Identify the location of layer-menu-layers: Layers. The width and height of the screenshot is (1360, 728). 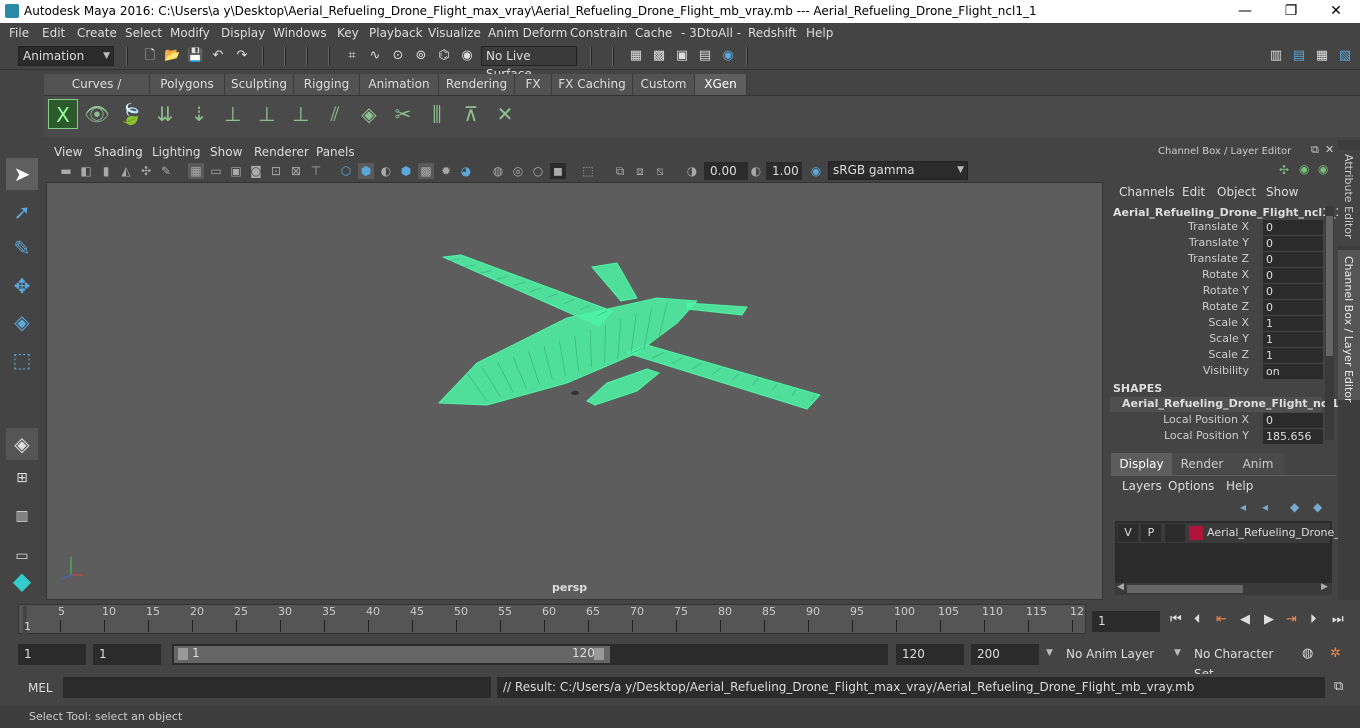
(1142, 486).